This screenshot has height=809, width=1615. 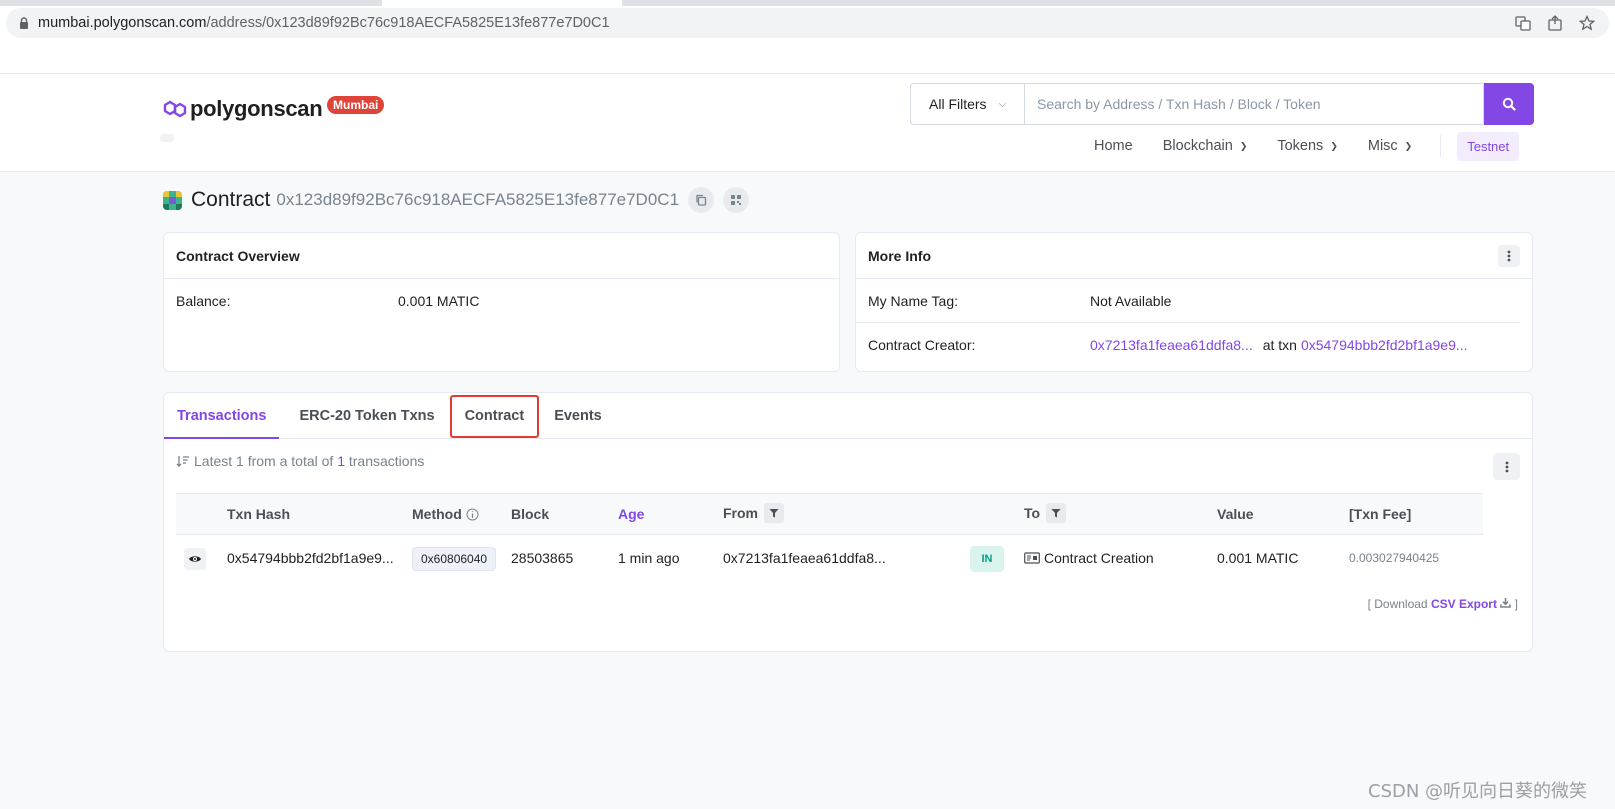 I want to click on testnet-button: Testnet, so click(x=1488, y=146).